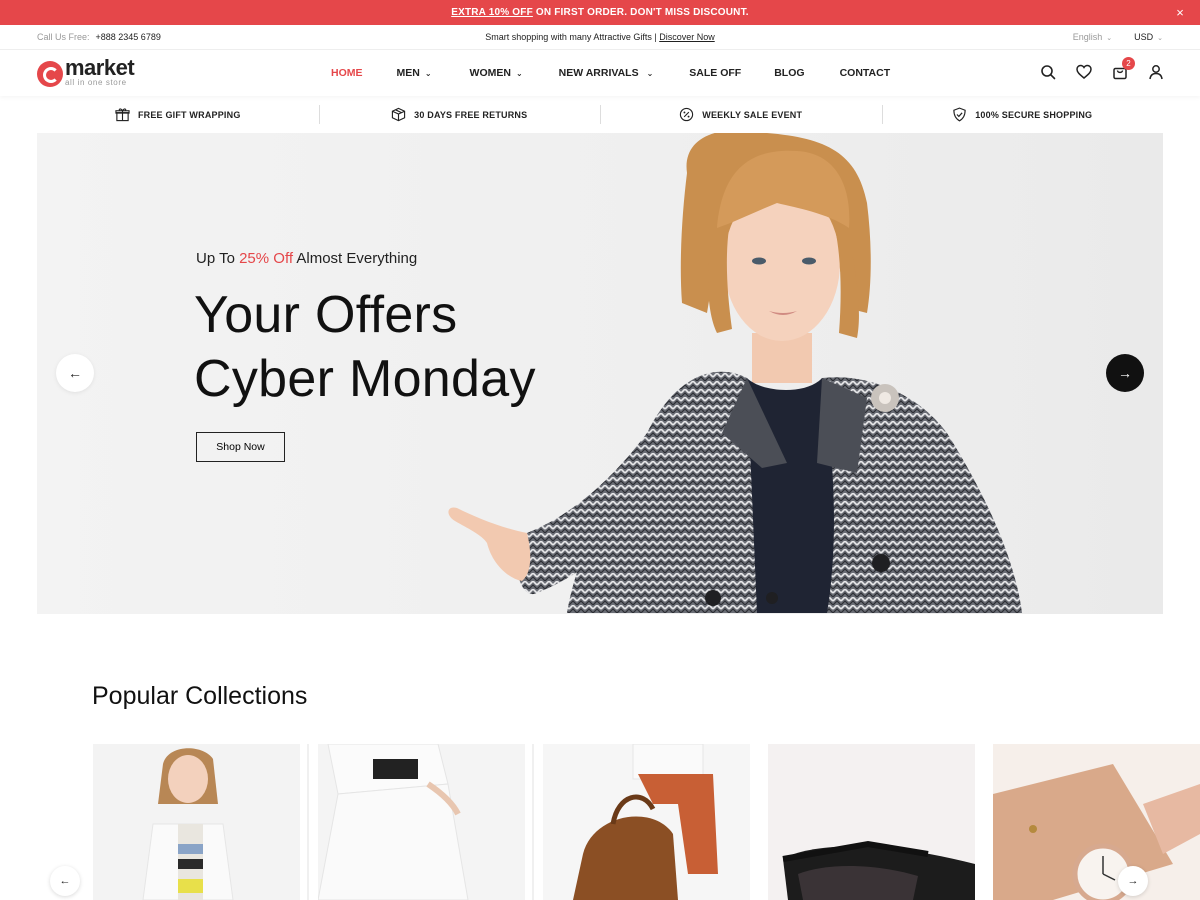 The width and height of the screenshot is (1200, 900). I want to click on nav-item-women: WOMEN ⌄, so click(496, 73).